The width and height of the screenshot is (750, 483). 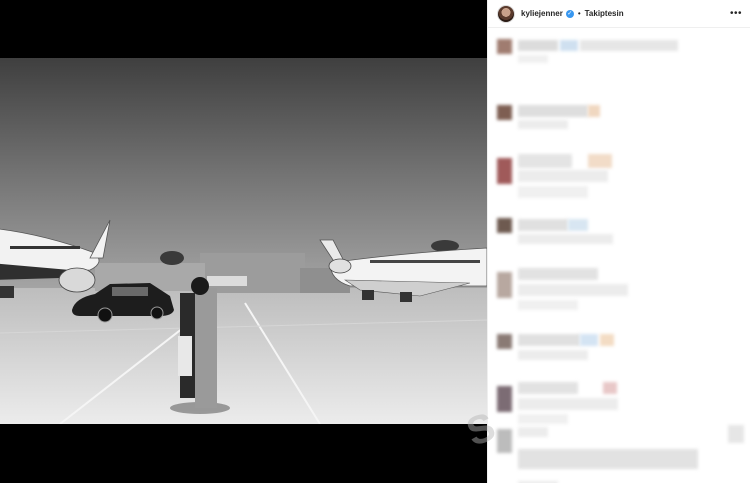 I want to click on username-link: kyliejenner, so click(x=542, y=13).